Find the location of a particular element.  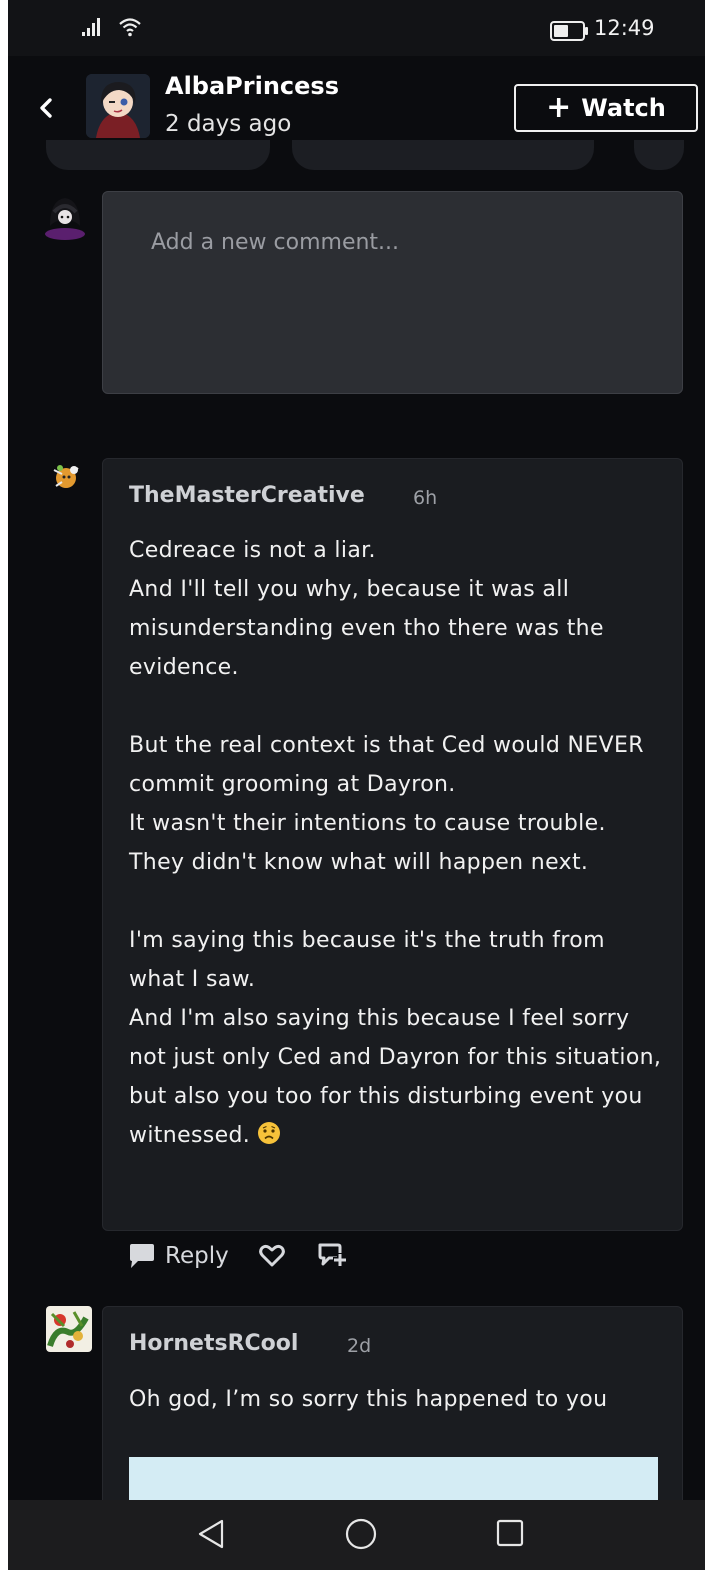

battery-icon is located at coordinates (569, 31).